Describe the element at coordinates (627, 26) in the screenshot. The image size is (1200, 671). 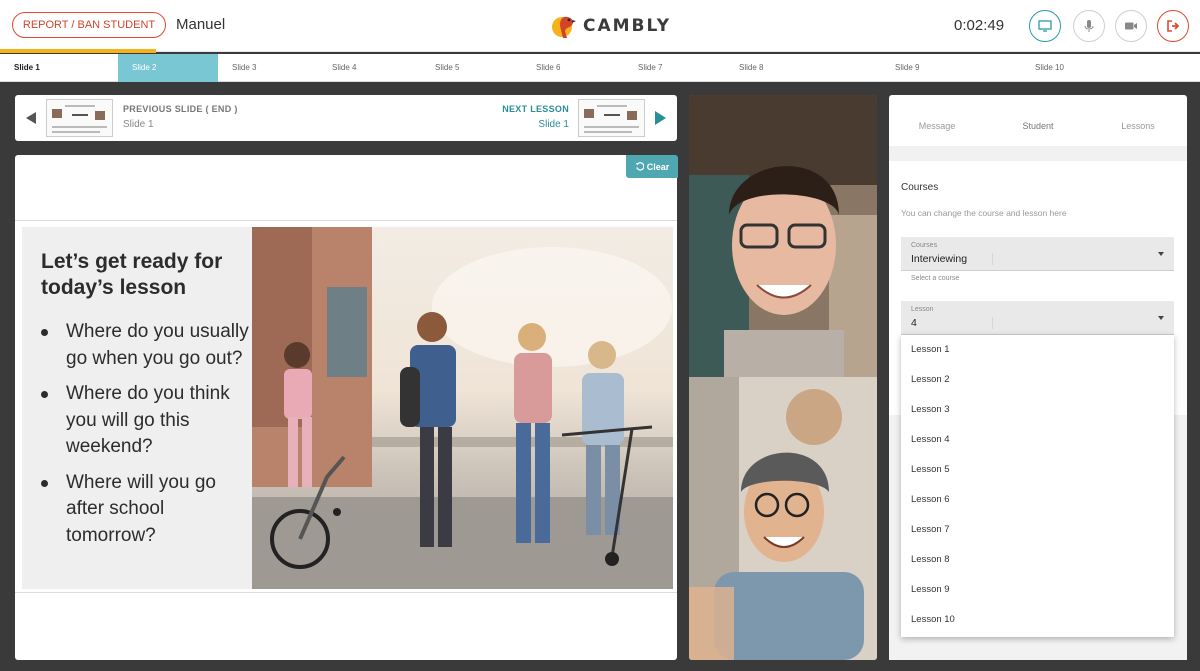
I see `logo-text: CAMBLY` at that location.